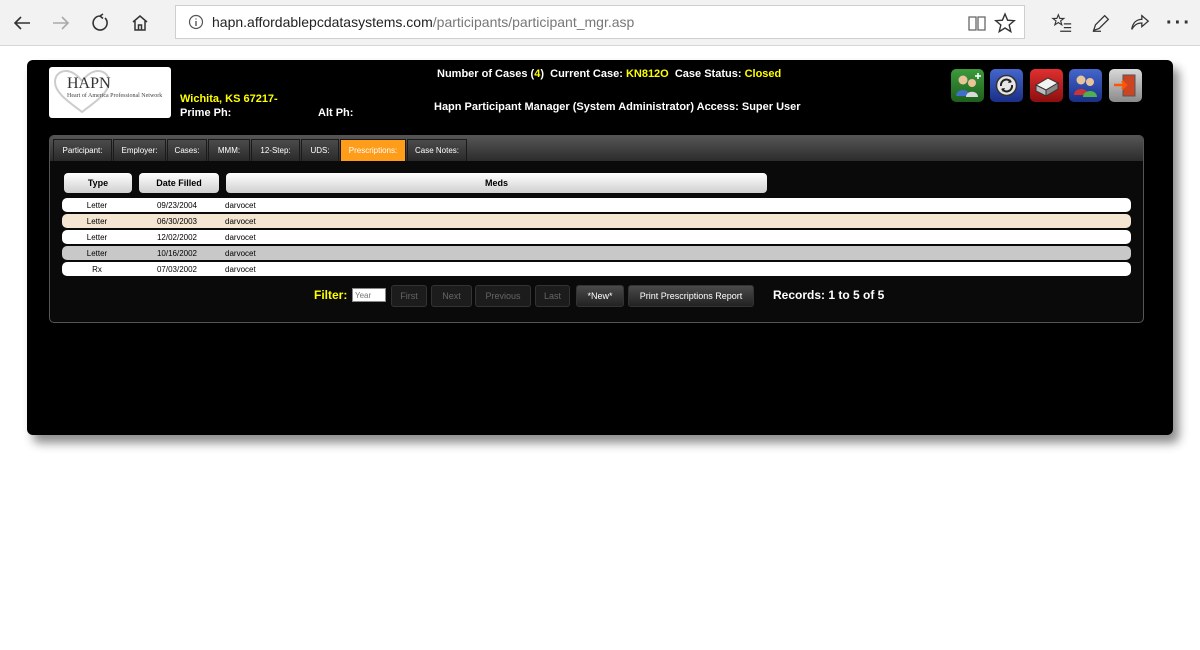 This screenshot has width=1200, height=650. What do you see at coordinates (177, 205) in the screenshot?
I see `row-date: 09/23/2004` at bounding box center [177, 205].